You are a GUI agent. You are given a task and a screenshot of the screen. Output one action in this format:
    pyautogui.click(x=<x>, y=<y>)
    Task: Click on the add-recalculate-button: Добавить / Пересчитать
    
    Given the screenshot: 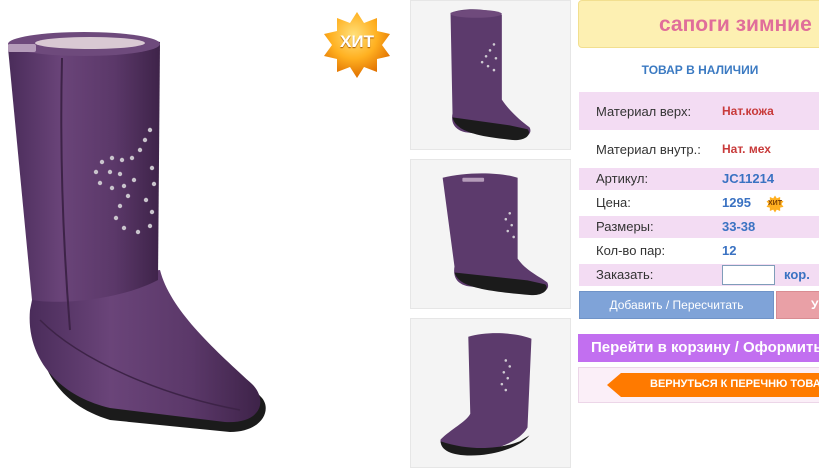 What is the action you would take?
    pyautogui.click(x=676, y=305)
    